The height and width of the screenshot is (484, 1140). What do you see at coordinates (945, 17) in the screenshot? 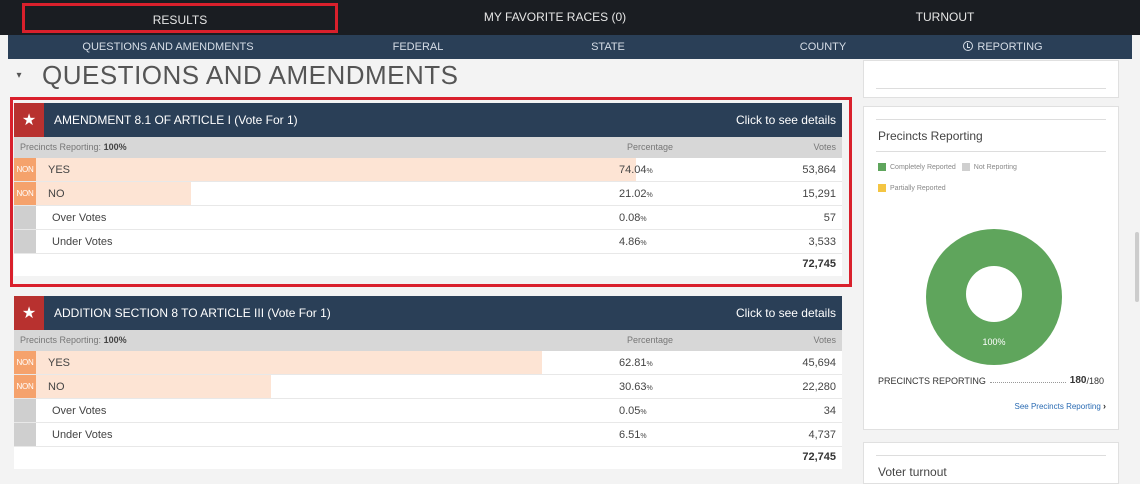
I see `tab-turnout: TURNOUT` at bounding box center [945, 17].